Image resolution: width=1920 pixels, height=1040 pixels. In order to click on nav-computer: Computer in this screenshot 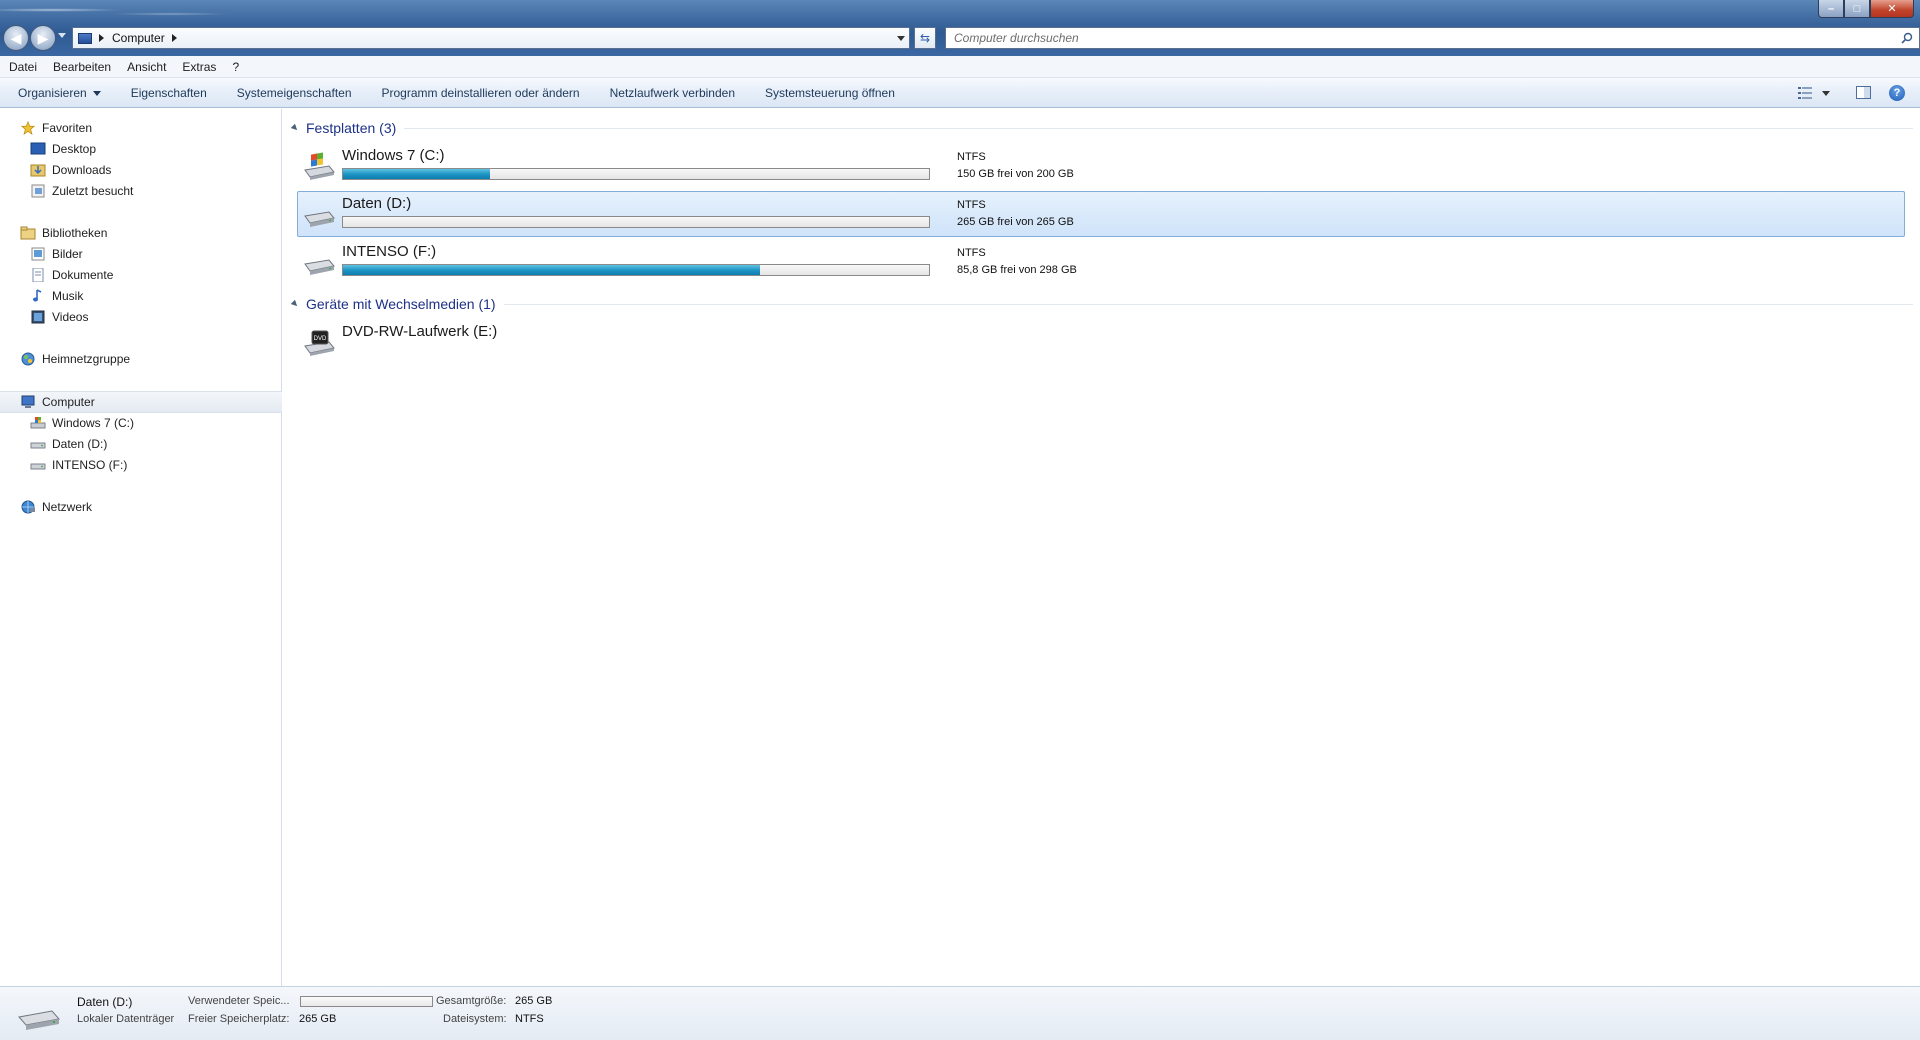, I will do `click(57, 402)`.